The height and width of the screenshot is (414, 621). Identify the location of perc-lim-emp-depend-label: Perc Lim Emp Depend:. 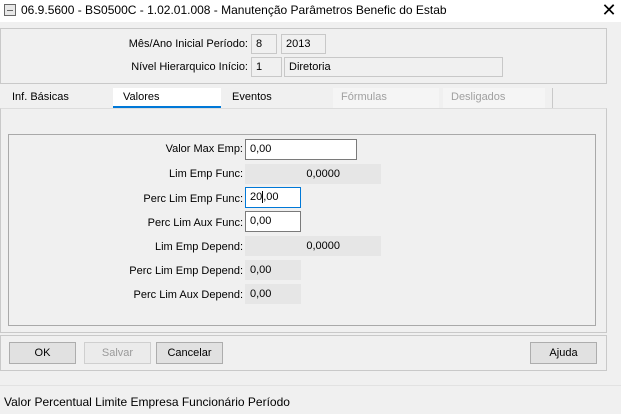
(186, 271).